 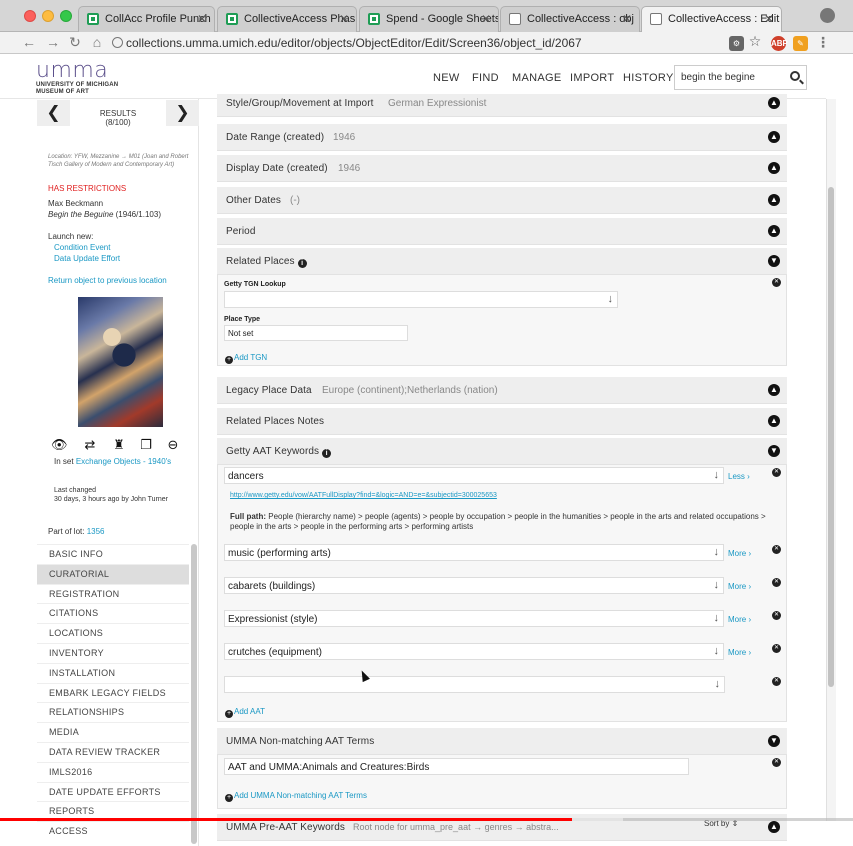 I want to click on menu-registration: REGISTRATION, so click(x=113, y=593).